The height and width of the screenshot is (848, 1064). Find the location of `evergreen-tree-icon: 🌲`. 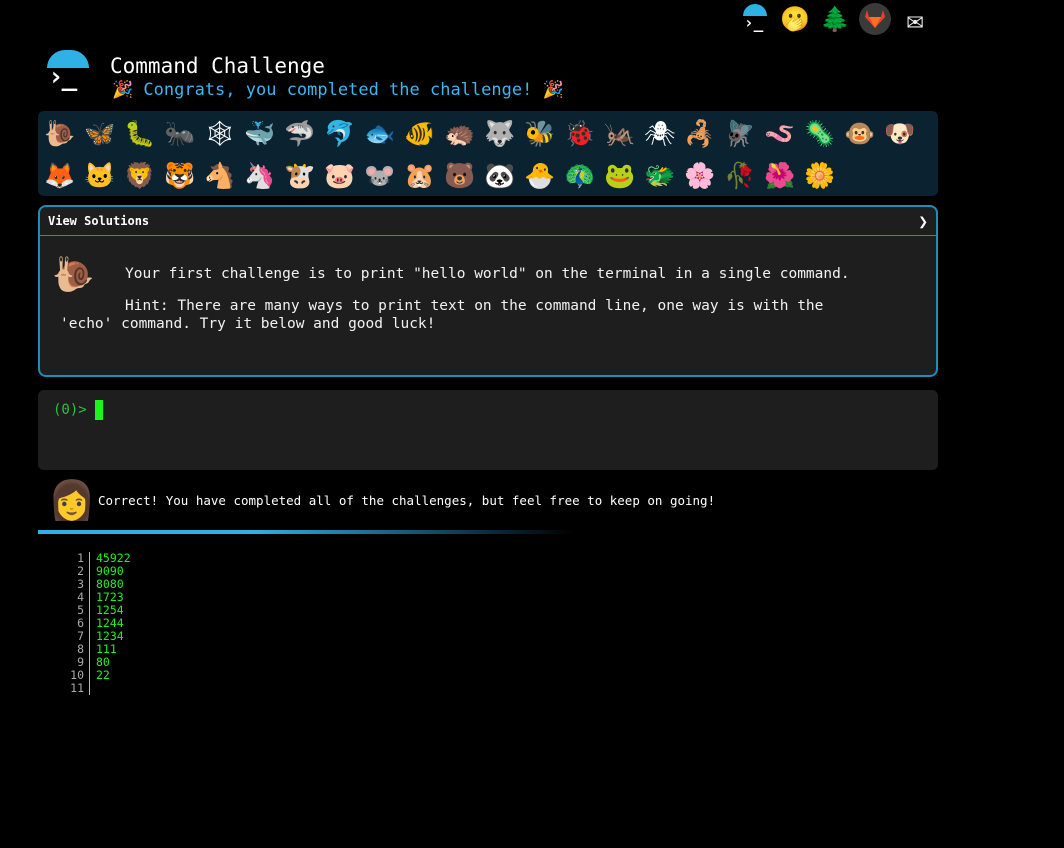

evergreen-tree-icon: 🌲 is located at coordinates (835, 19).